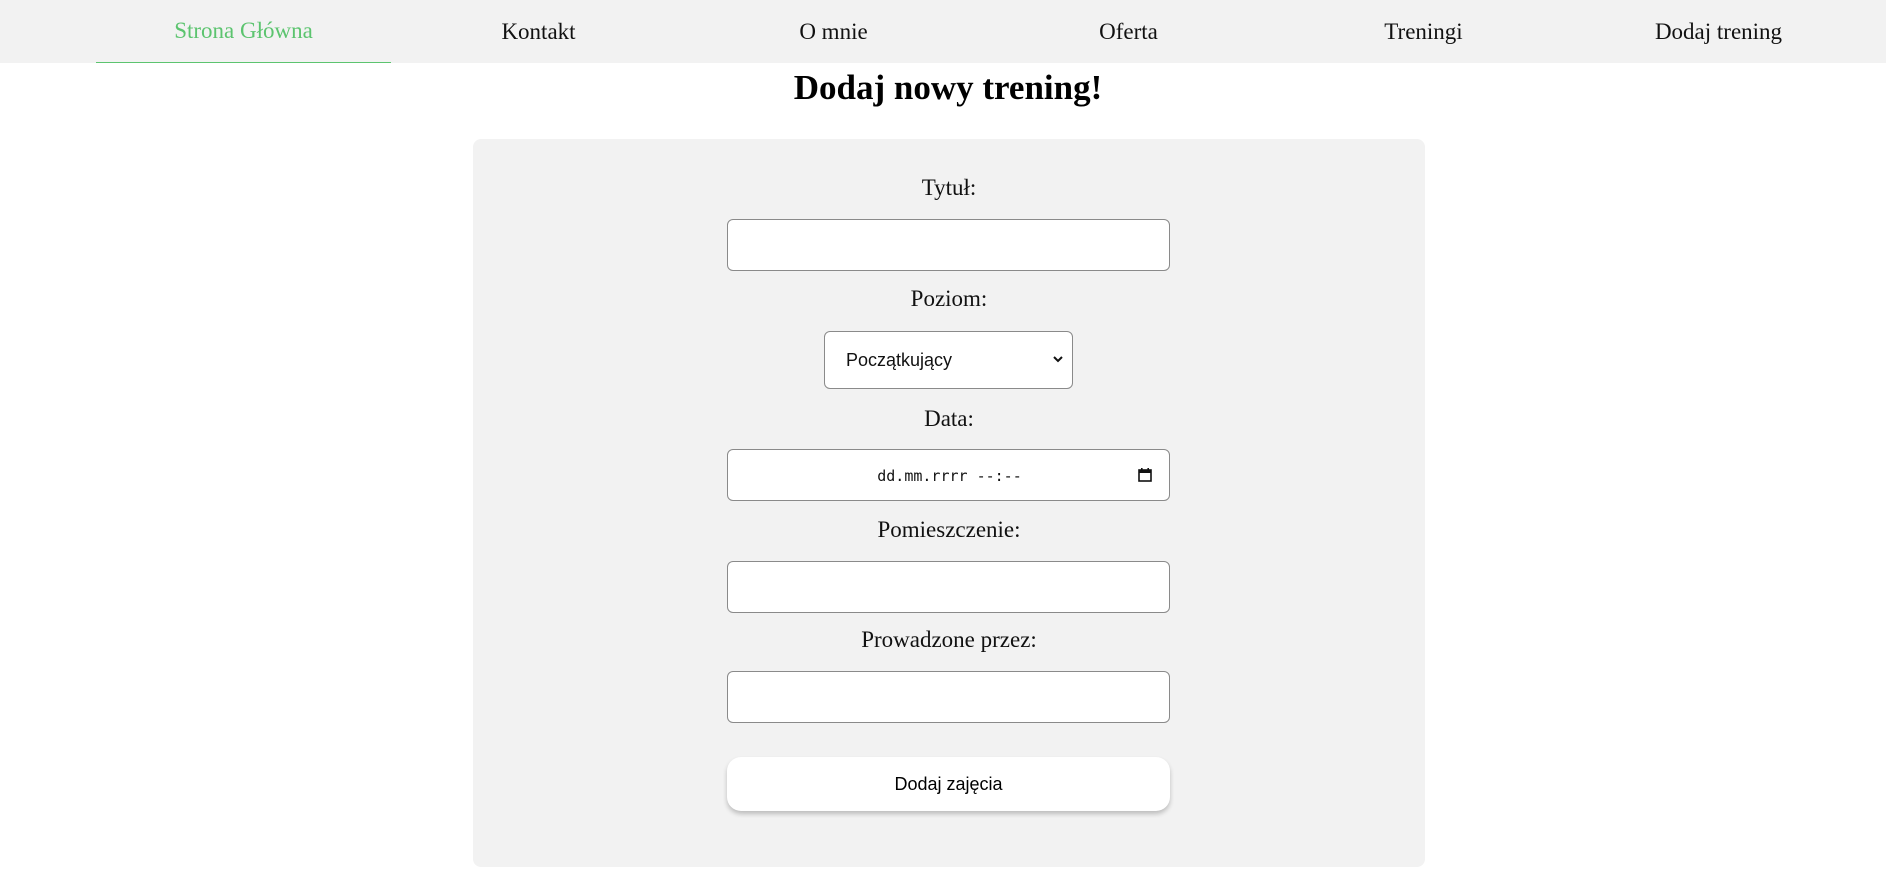  Describe the element at coordinates (1058, 359) in the screenshot. I see `chevron-down-icon` at that location.